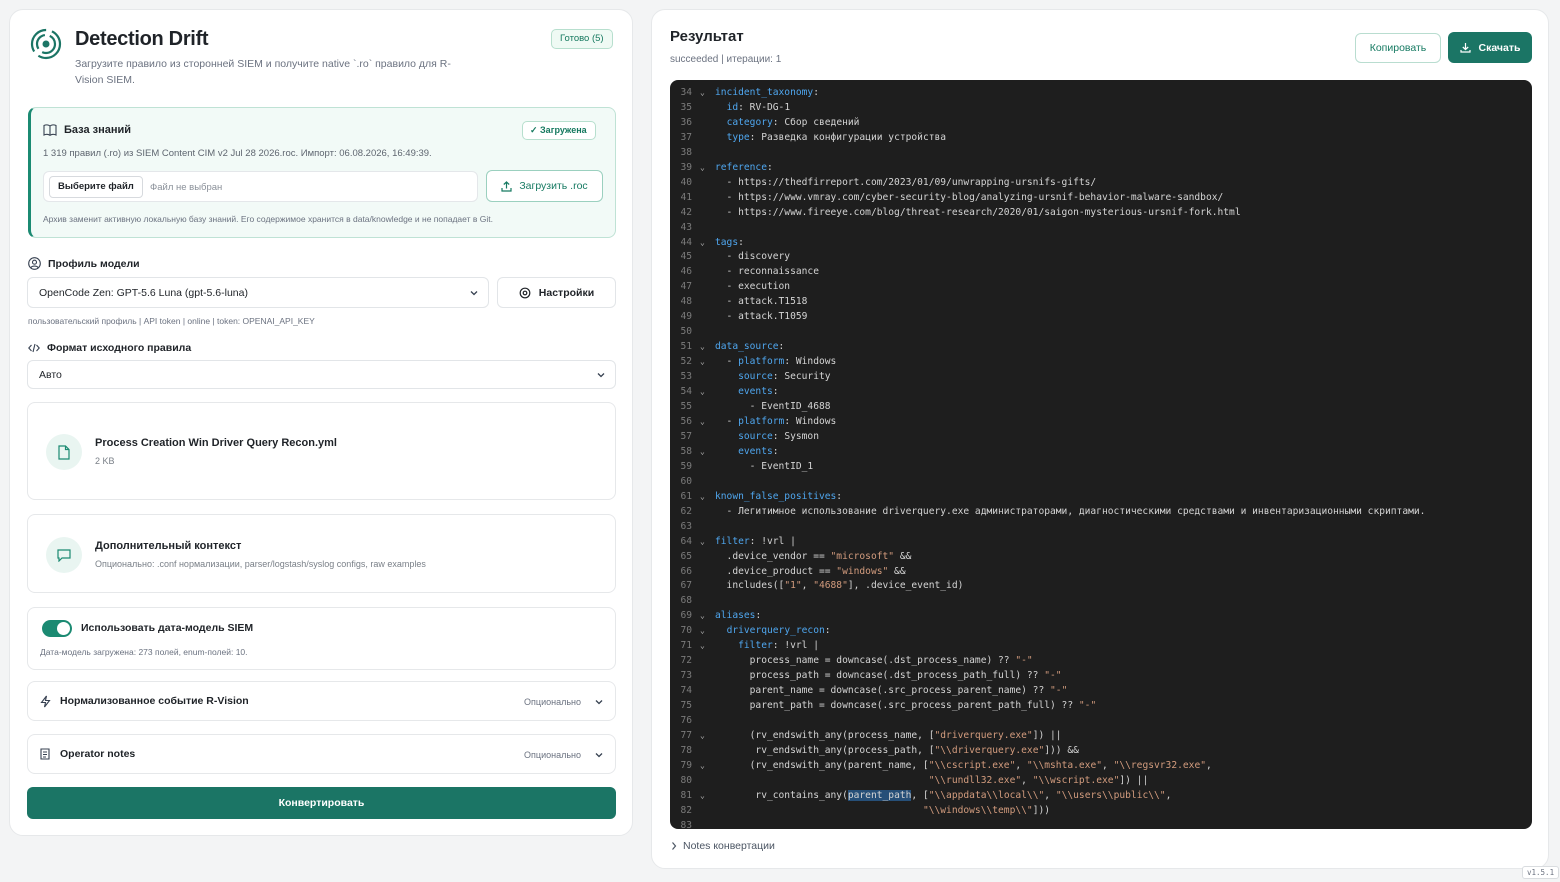 This screenshot has height=882, width=1560. I want to click on knowledge-loaded-badge: ✓ Загружена, so click(559, 130).